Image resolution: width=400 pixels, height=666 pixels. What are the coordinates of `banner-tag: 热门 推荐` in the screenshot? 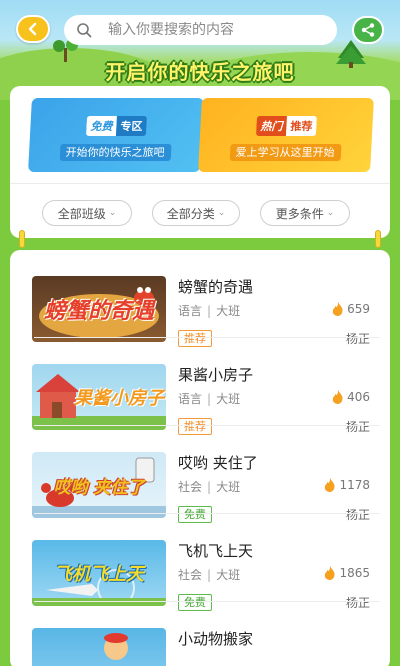 It's located at (286, 126).